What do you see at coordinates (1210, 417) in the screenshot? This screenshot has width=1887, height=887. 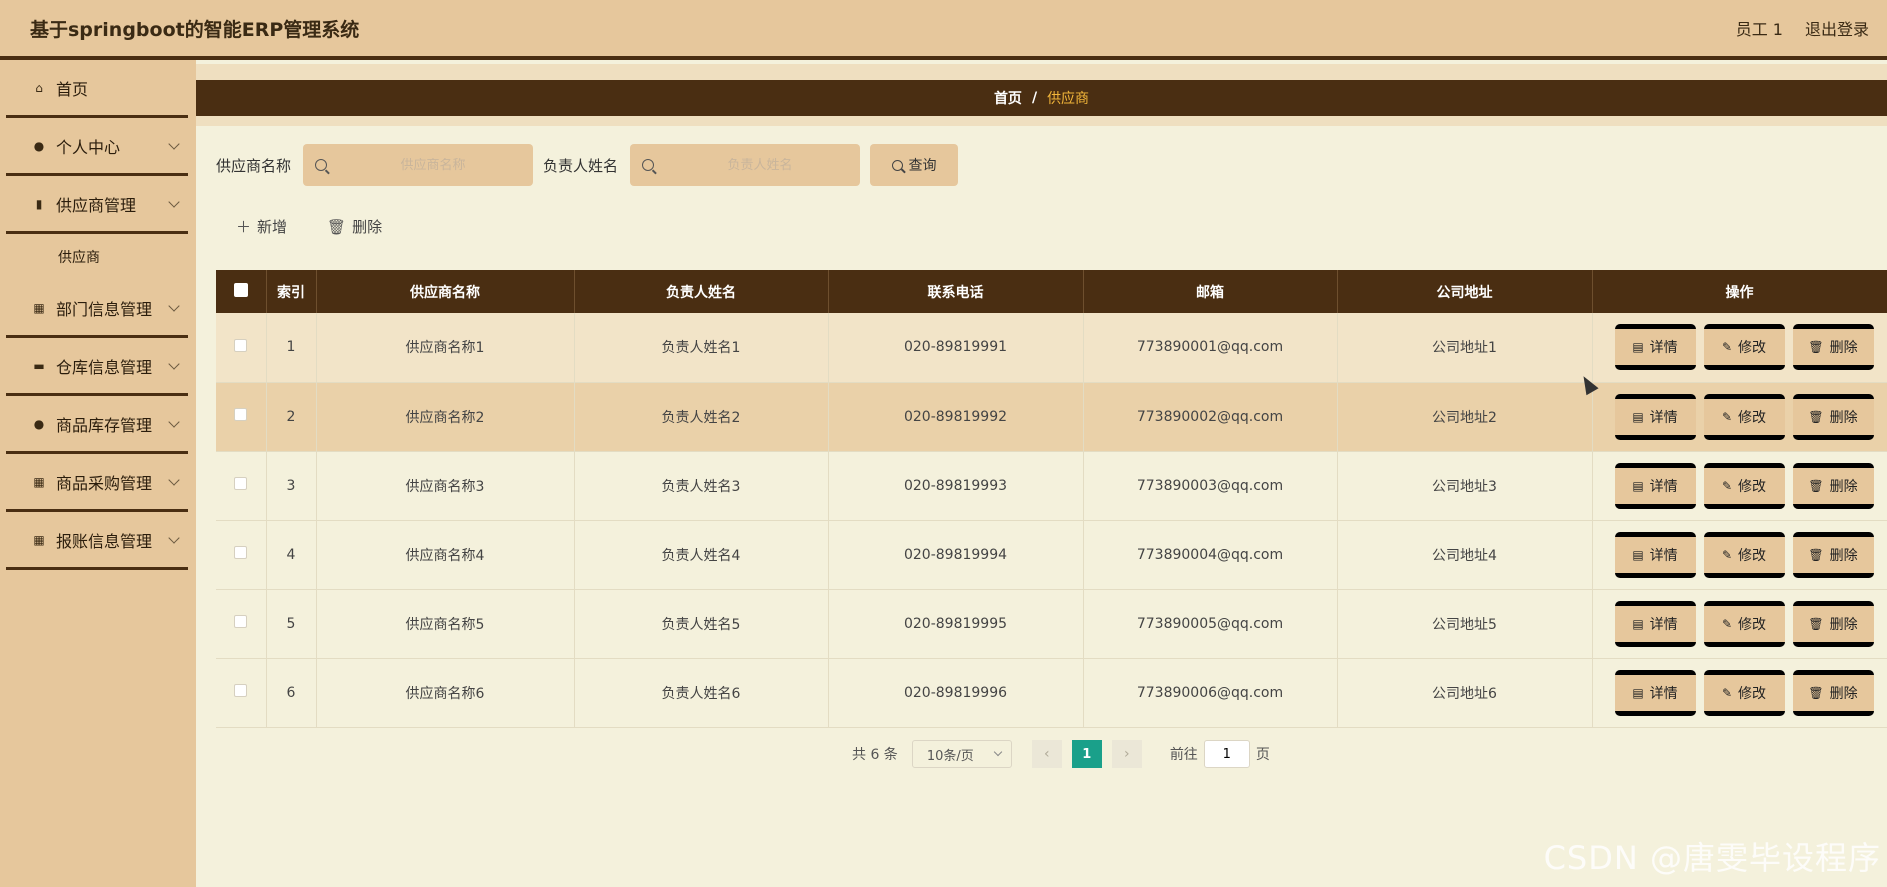 I see `cell-email: 773890002@qq.com` at bounding box center [1210, 417].